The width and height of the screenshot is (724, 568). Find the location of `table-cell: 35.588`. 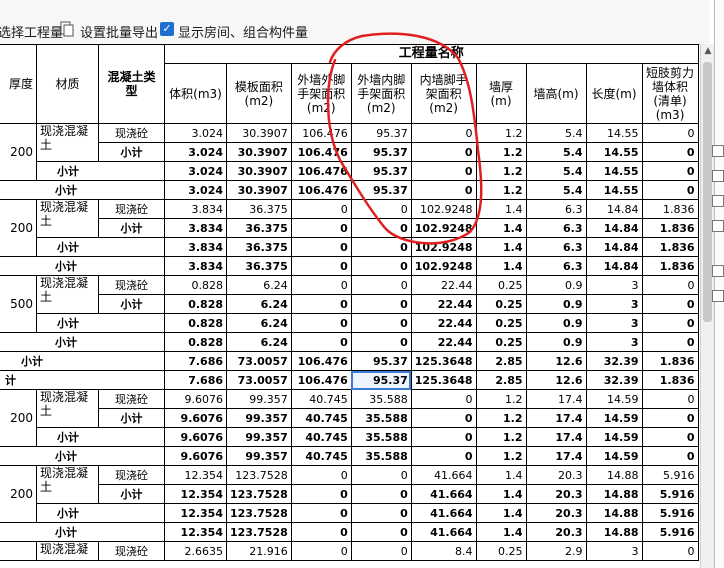

table-cell: 35.588 is located at coordinates (381, 456).